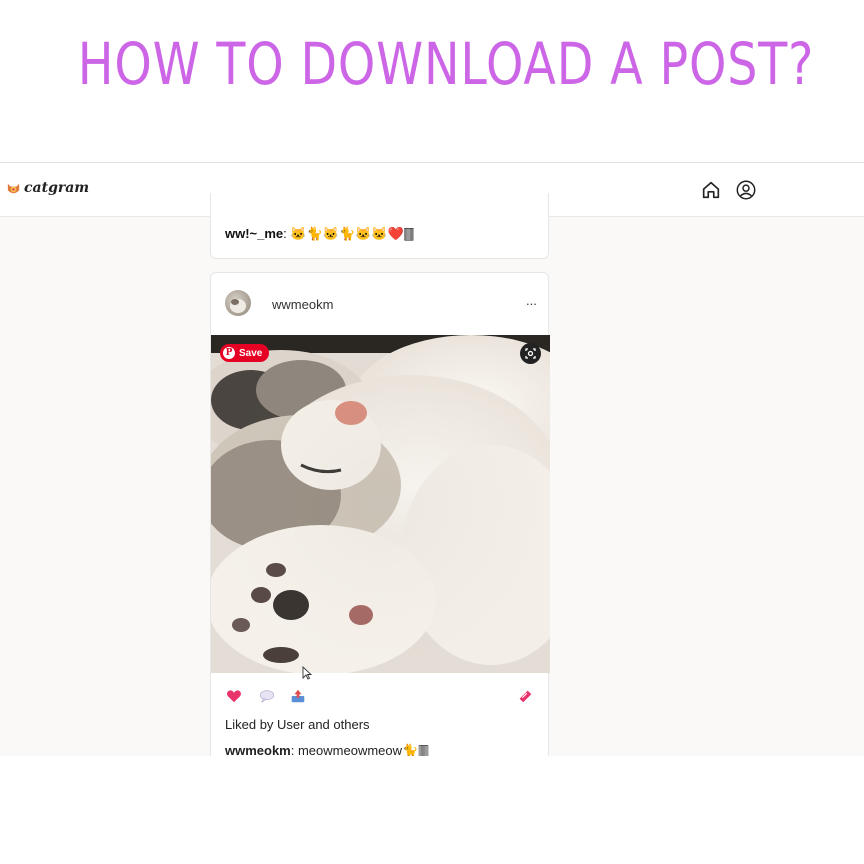 Image resolution: width=864 pixels, height=864 pixels. I want to click on previous-post-caption-text: : 🐱🐈🐱🐈🐱🐱❤️🀫, so click(349, 233).